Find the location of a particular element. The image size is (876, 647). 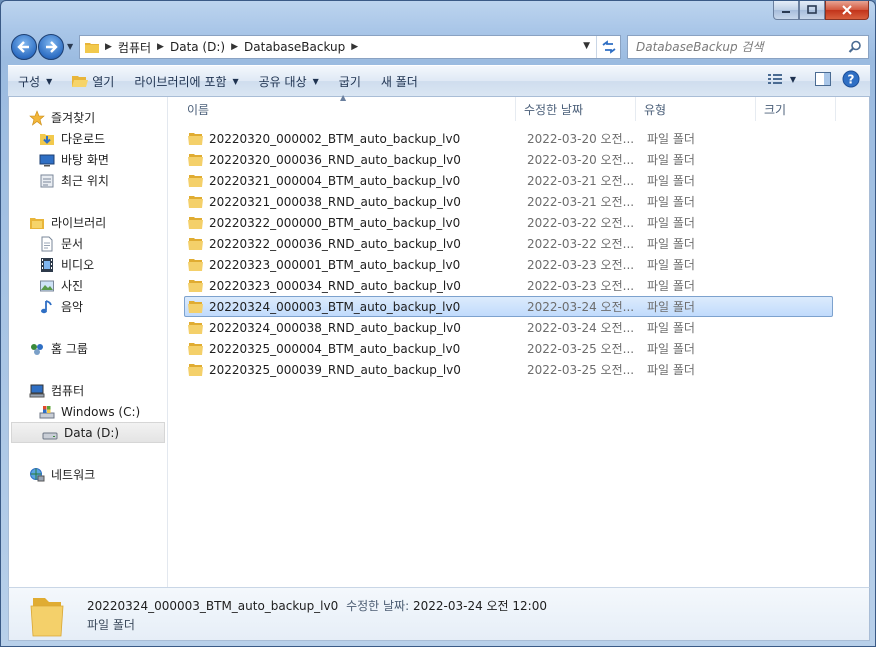

new-folder-label: 새 폴더 is located at coordinates (399, 81).